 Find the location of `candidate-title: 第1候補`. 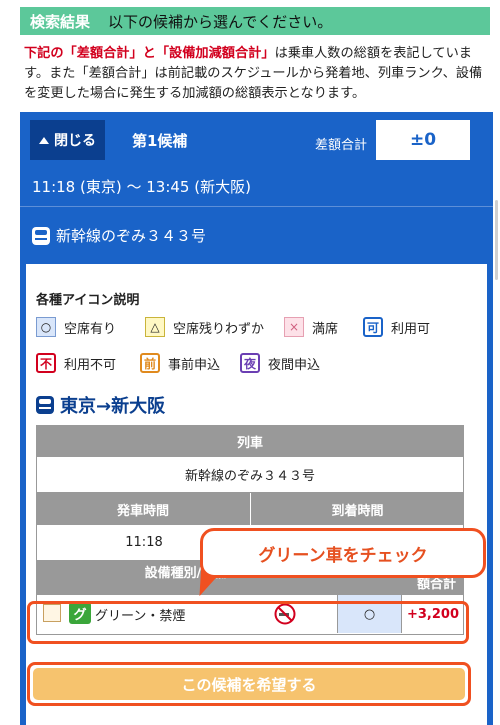

candidate-title: 第1候補 is located at coordinates (160, 141).